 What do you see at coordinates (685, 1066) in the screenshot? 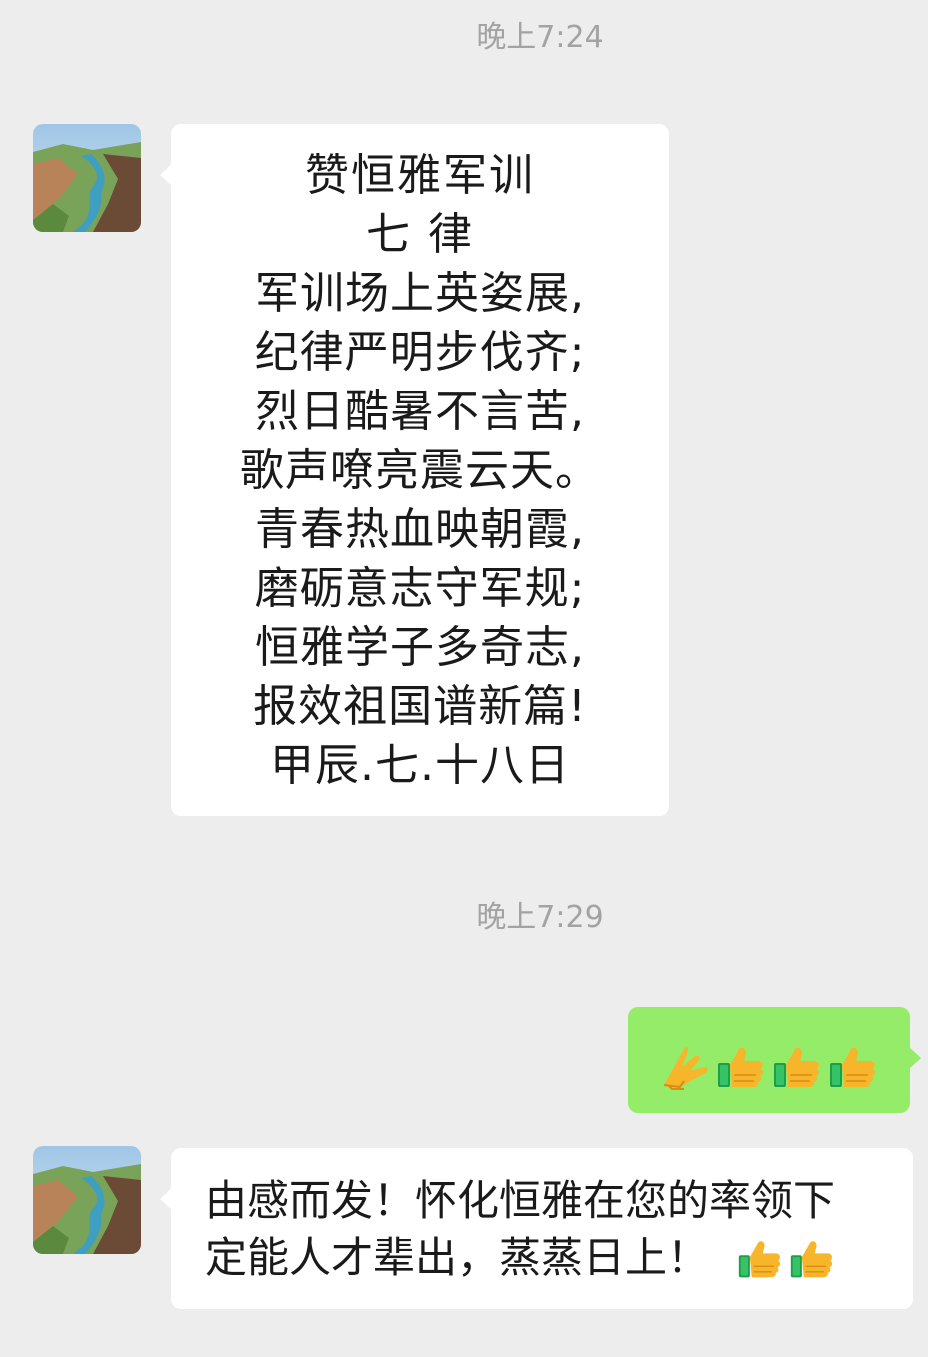
I see `pray-hands-icon` at bounding box center [685, 1066].